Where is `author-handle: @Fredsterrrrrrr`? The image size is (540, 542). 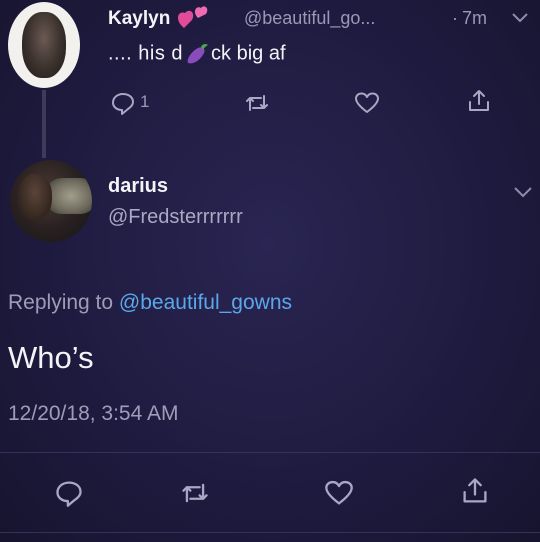 author-handle: @Fredsterrrrrrr is located at coordinates (175, 217).